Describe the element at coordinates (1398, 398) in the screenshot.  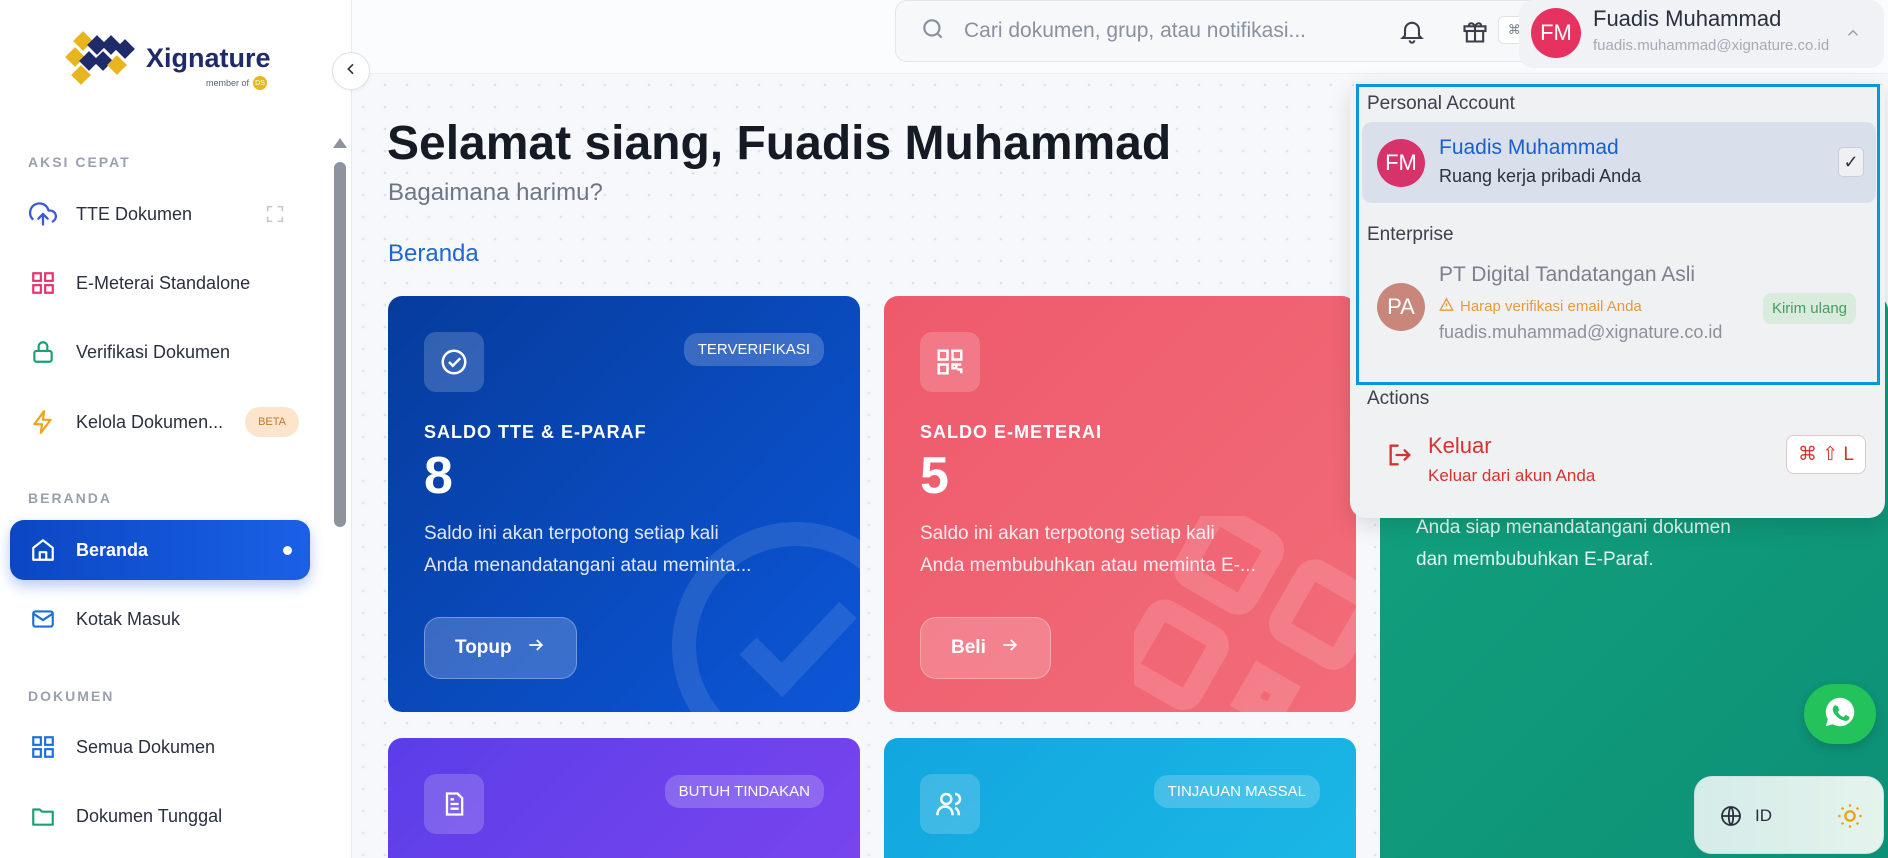
I see `actions-heading: Actions` at that location.